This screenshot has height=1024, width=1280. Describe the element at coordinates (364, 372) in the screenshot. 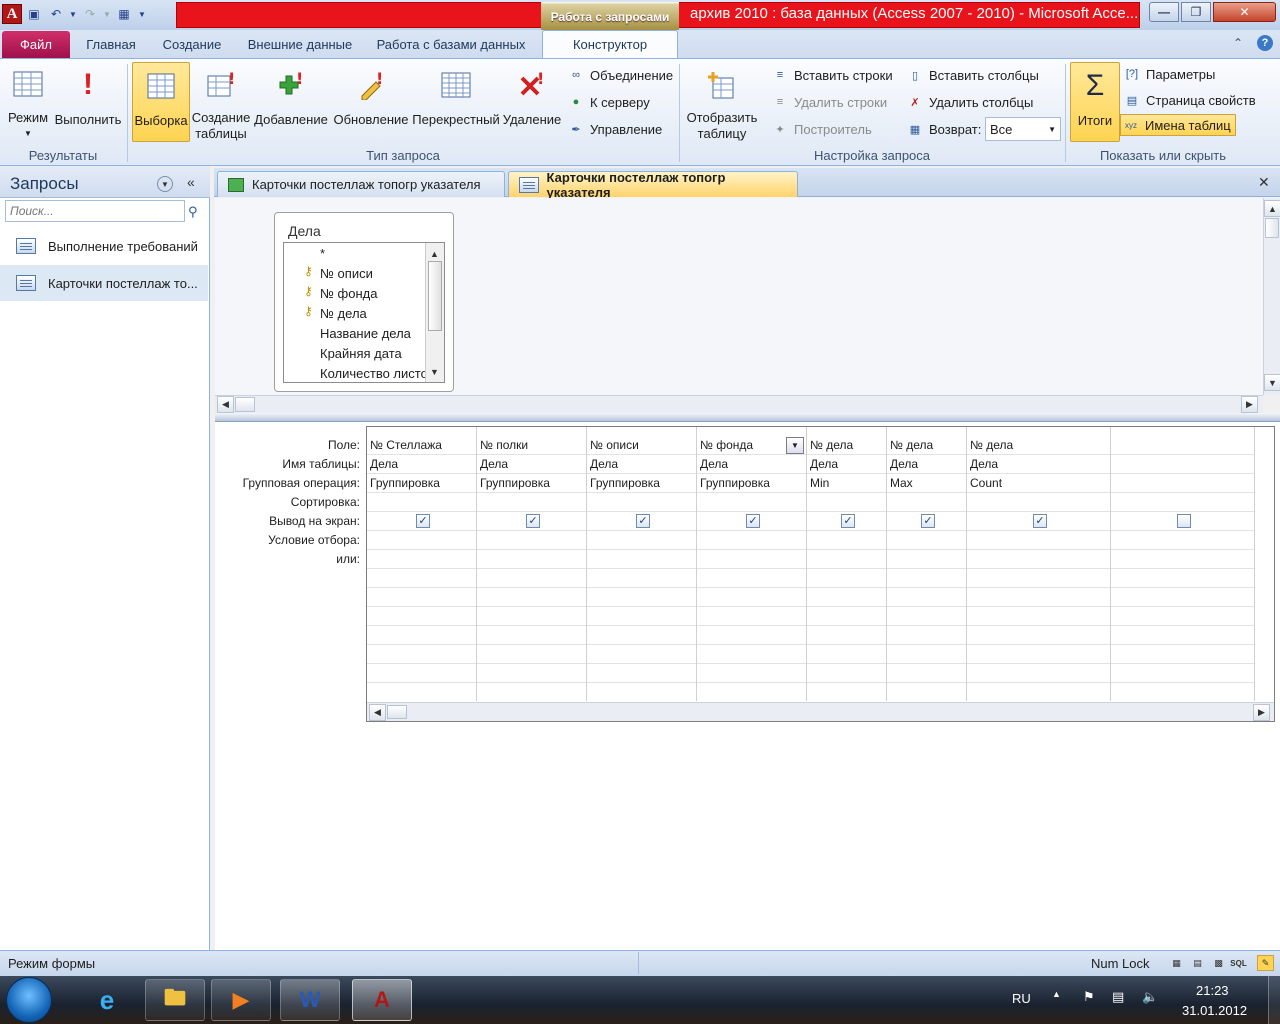

I see `field-list-item: Количество листов` at that location.